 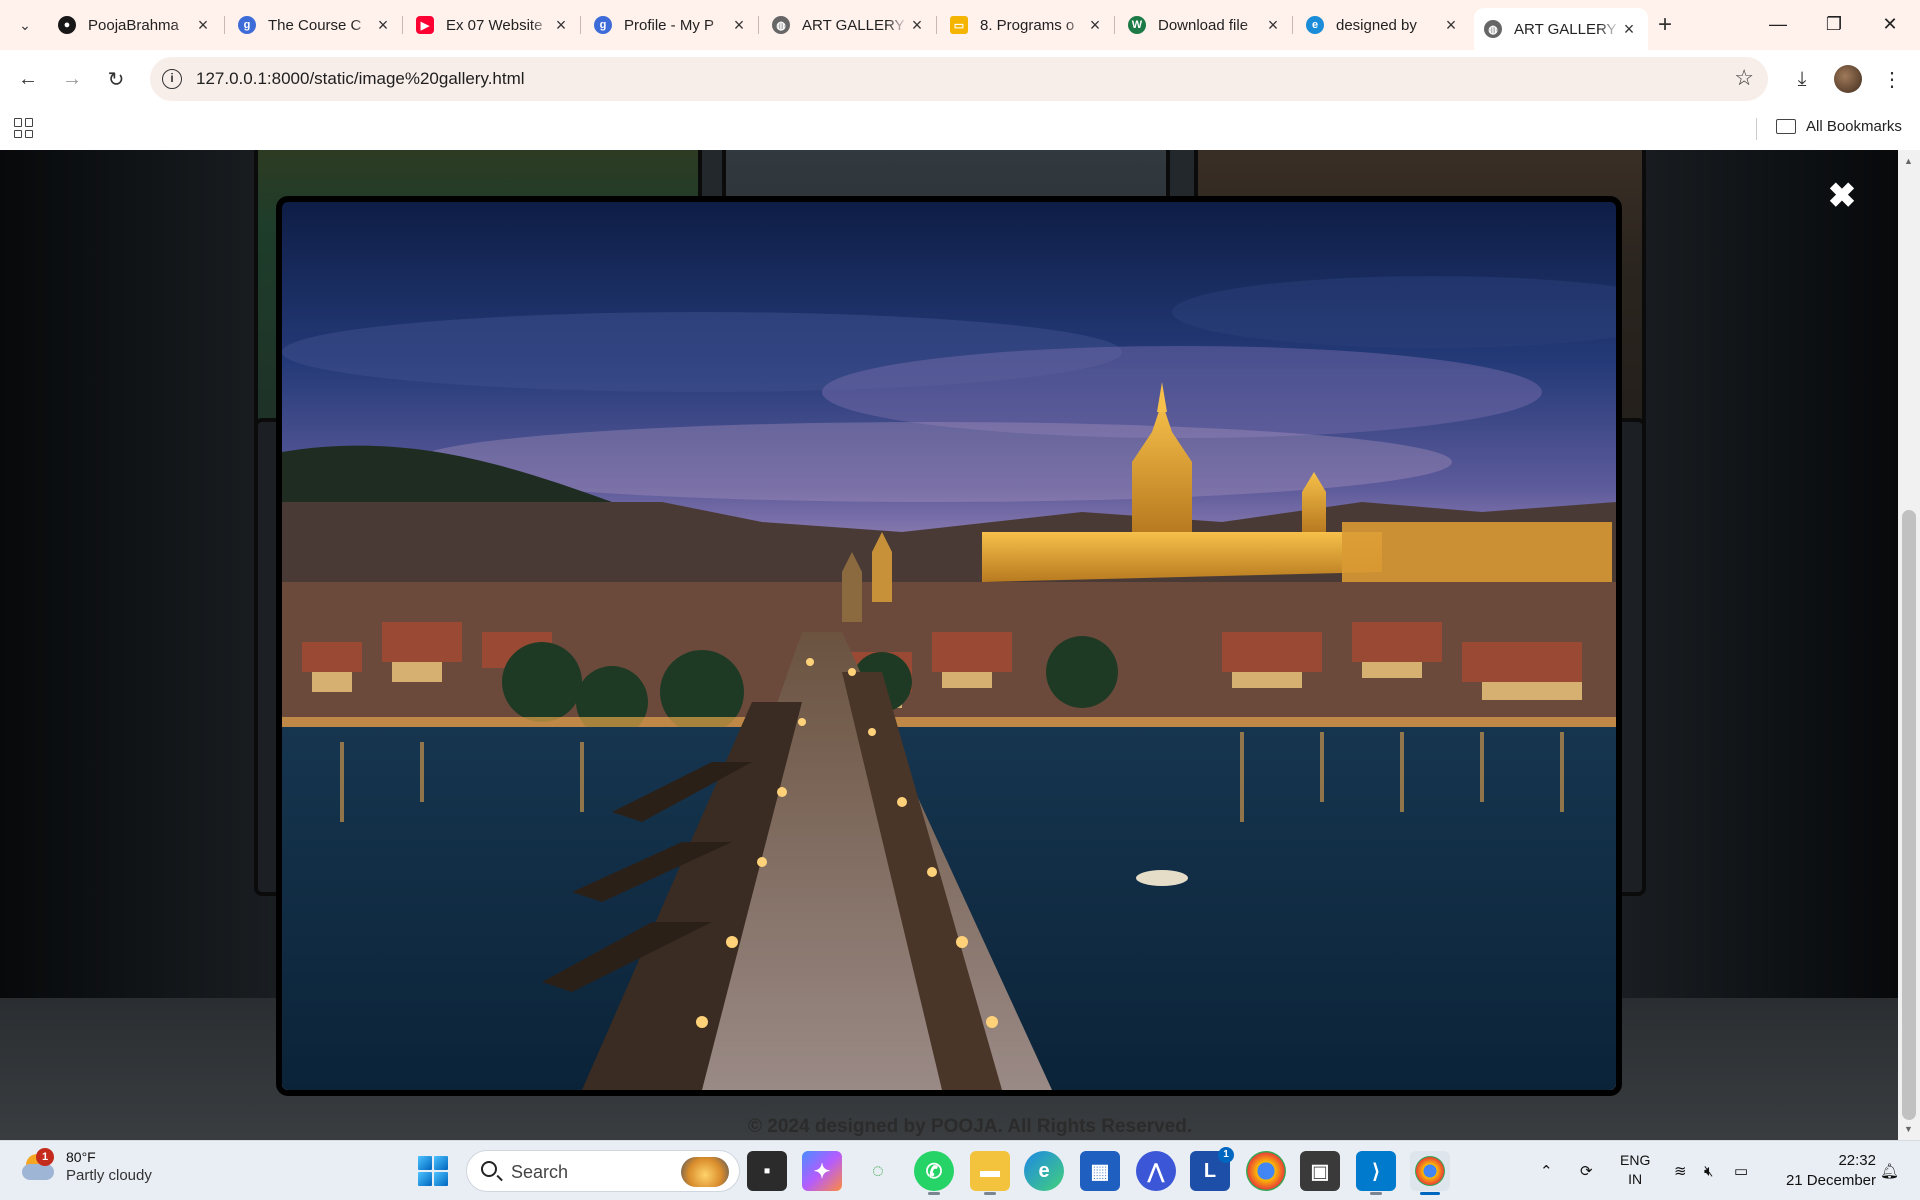 What do you see at coordinates (24, 128) in the screenshot?
I see `apps-grid-icon` at bounding box center [24, 128].